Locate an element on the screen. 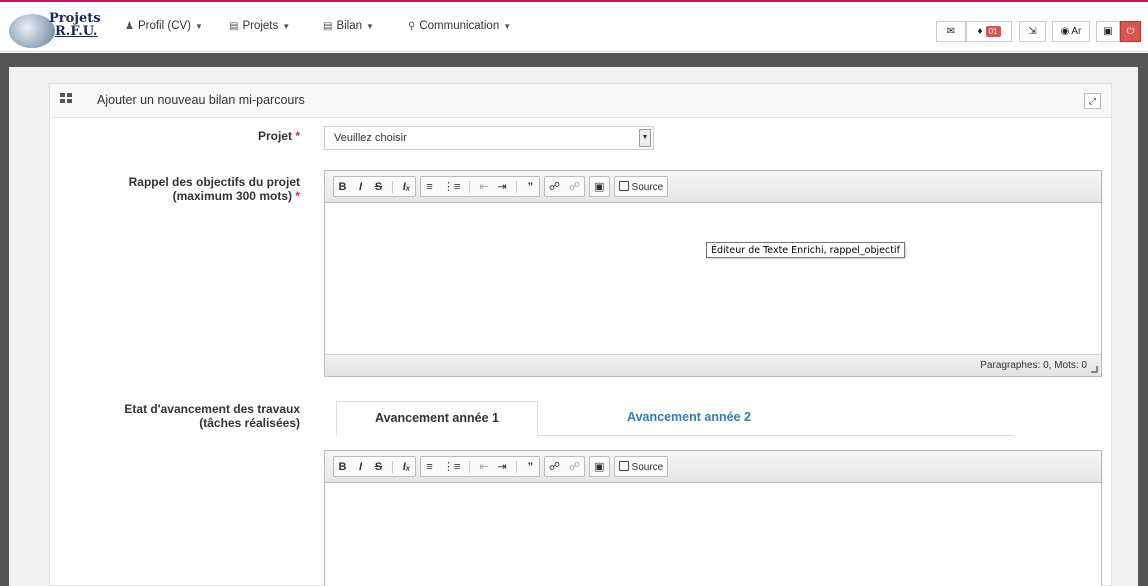 This screenshot has height=586, width=1148. page-border-right is located at coordinates (1143, 319).